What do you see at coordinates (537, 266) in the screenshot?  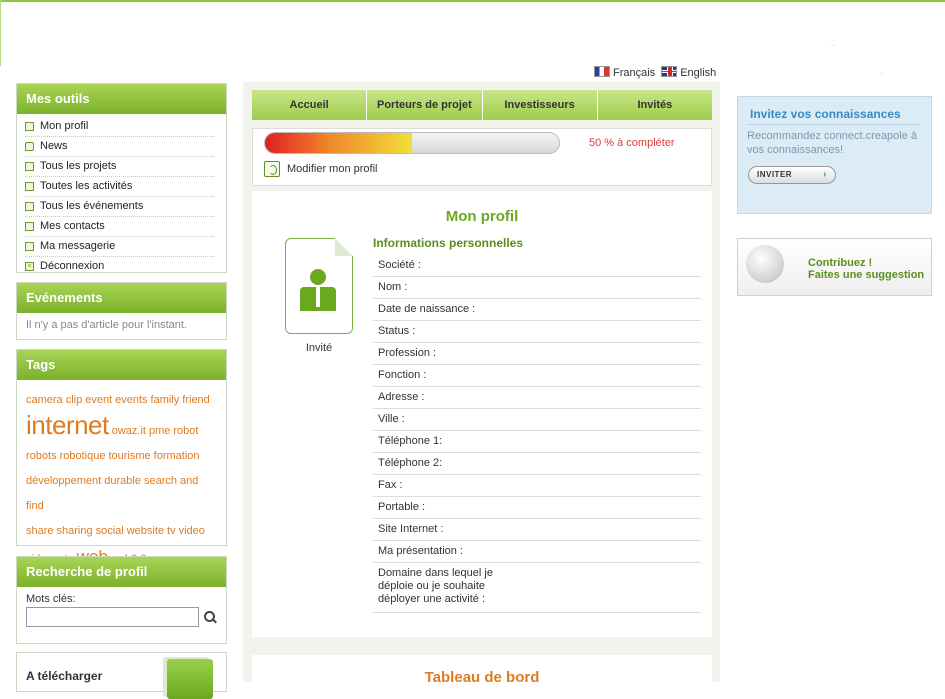 I see `field-societe: Société :` at bounding box center [537, 266].